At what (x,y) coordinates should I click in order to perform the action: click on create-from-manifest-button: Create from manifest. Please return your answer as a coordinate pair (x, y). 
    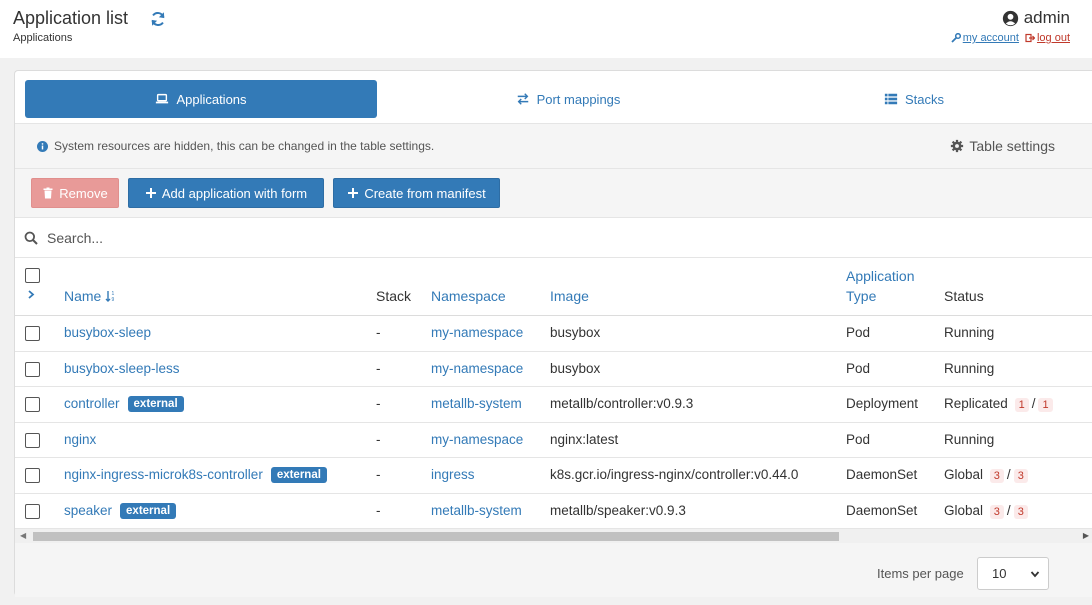
    Looking at the image, I should click on (416, 193).